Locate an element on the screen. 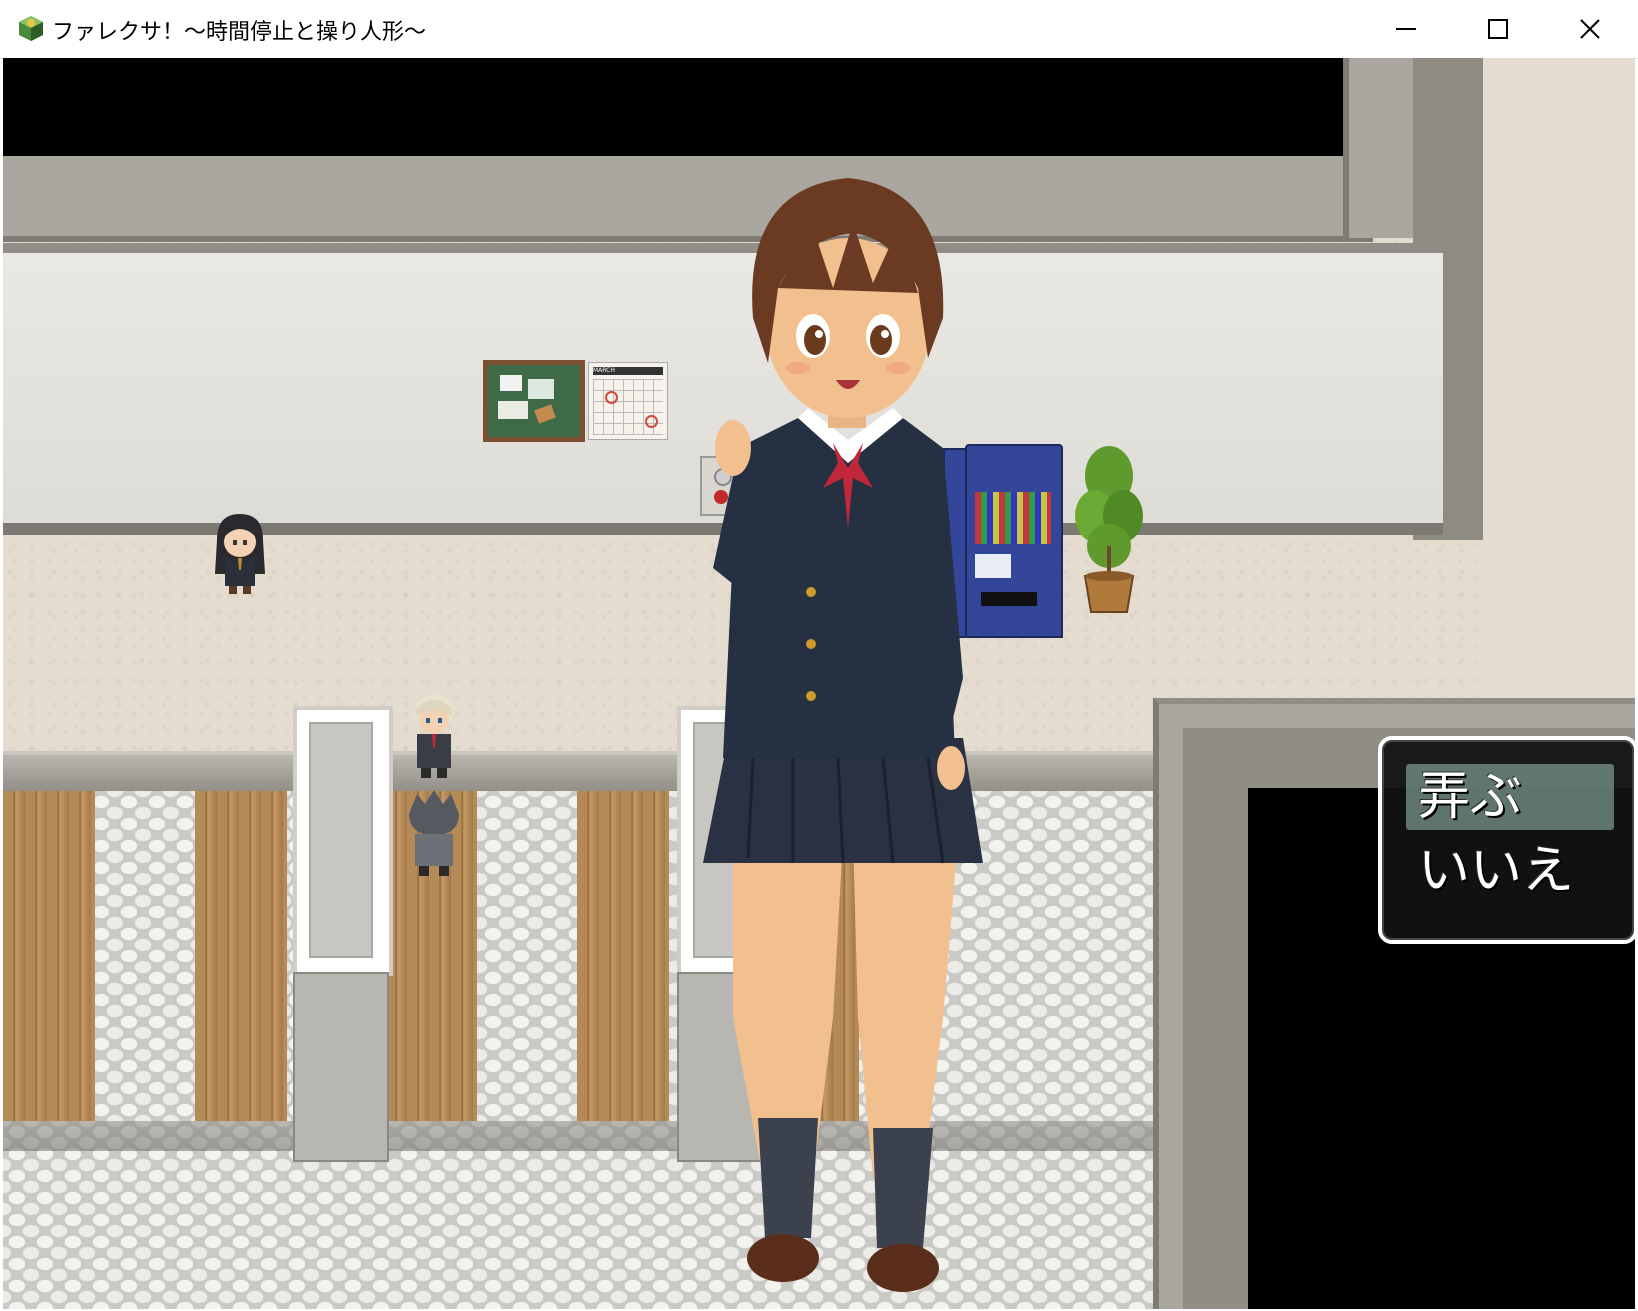  bulletin-board is located at coordinates (534, 401).